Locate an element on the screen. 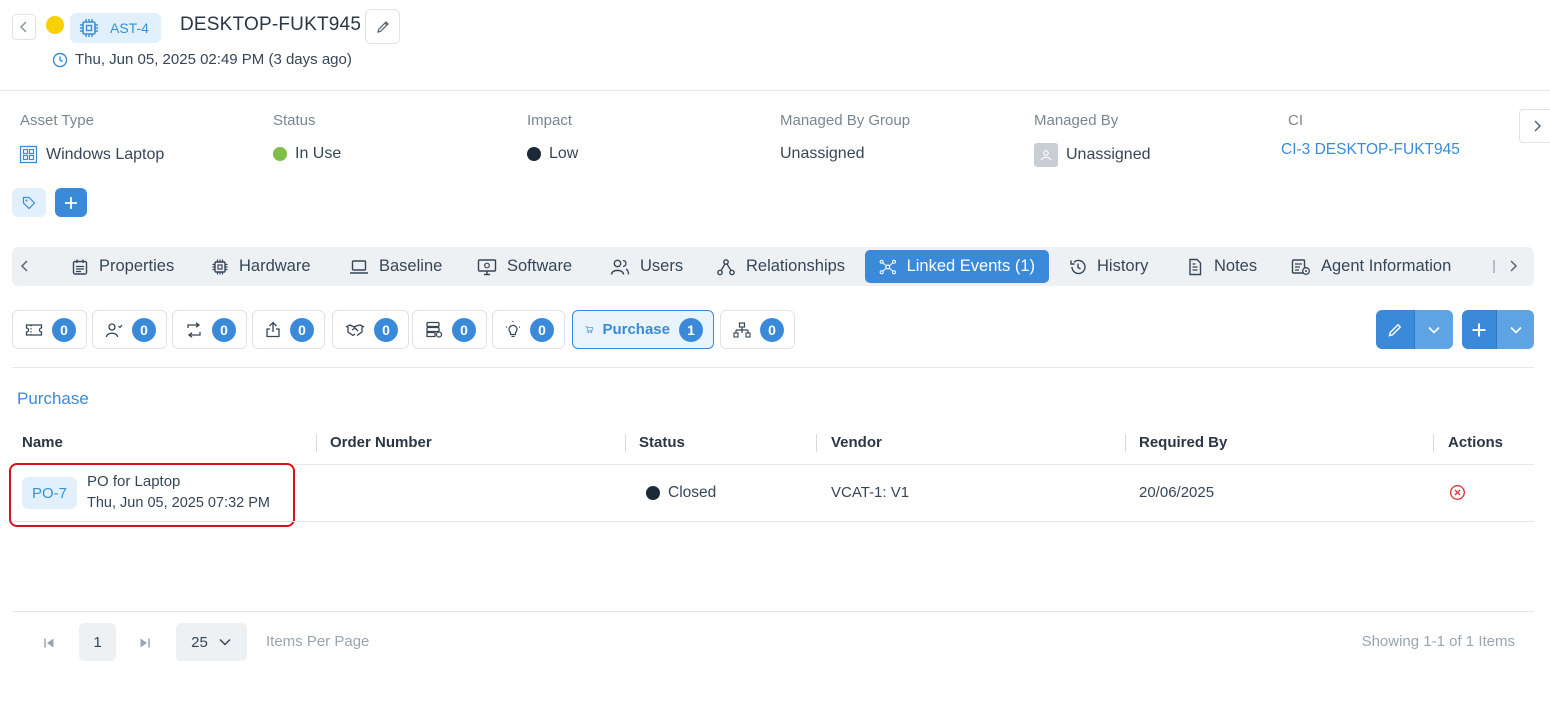 Image resolution: width=1550 pixels, height=724 pixels. chevron-right-icon is located at coordinates (1514, 266).